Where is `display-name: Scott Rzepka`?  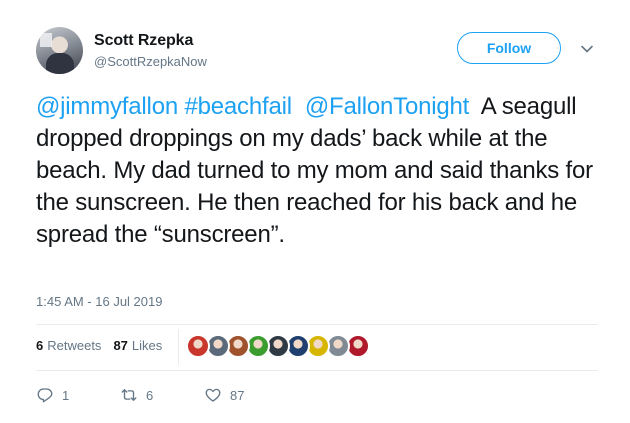 display-name: Scott Rzepka is located at coordinates (143, 41).